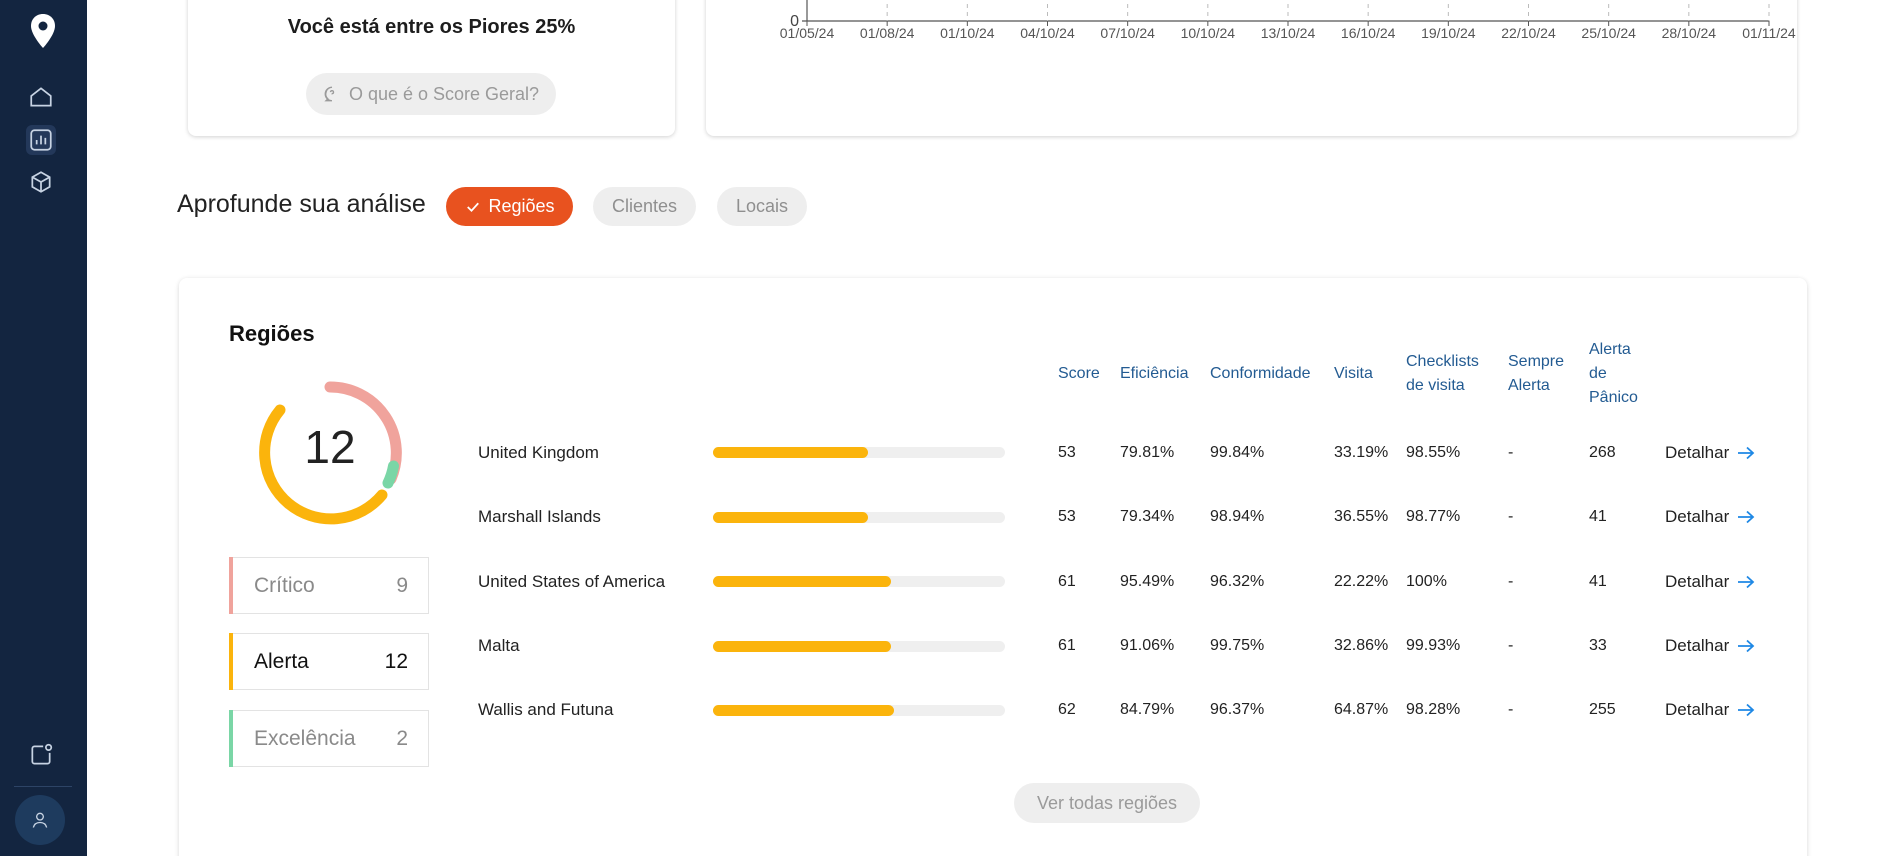 The image size is (1894, 856). What do you see at coordinates (1147, 645) in the screenshot?
I see `cell-eficiencia: 91.06%` at bounding box center [1147, 645].